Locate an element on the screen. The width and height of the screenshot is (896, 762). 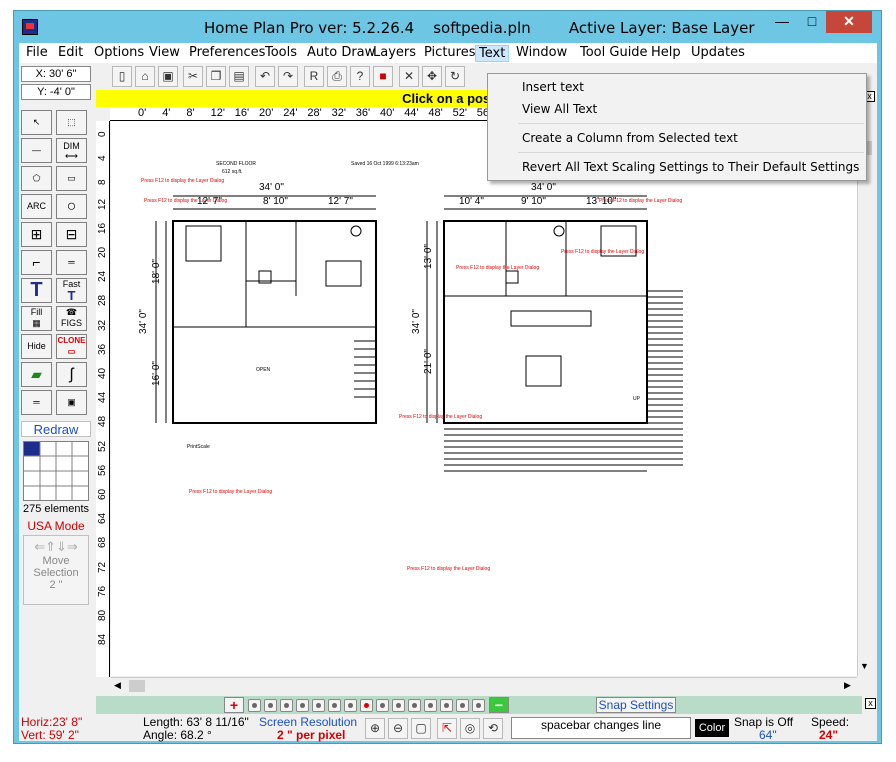
scroll-left-icon: ◀ is located at coordinates (117, 685).